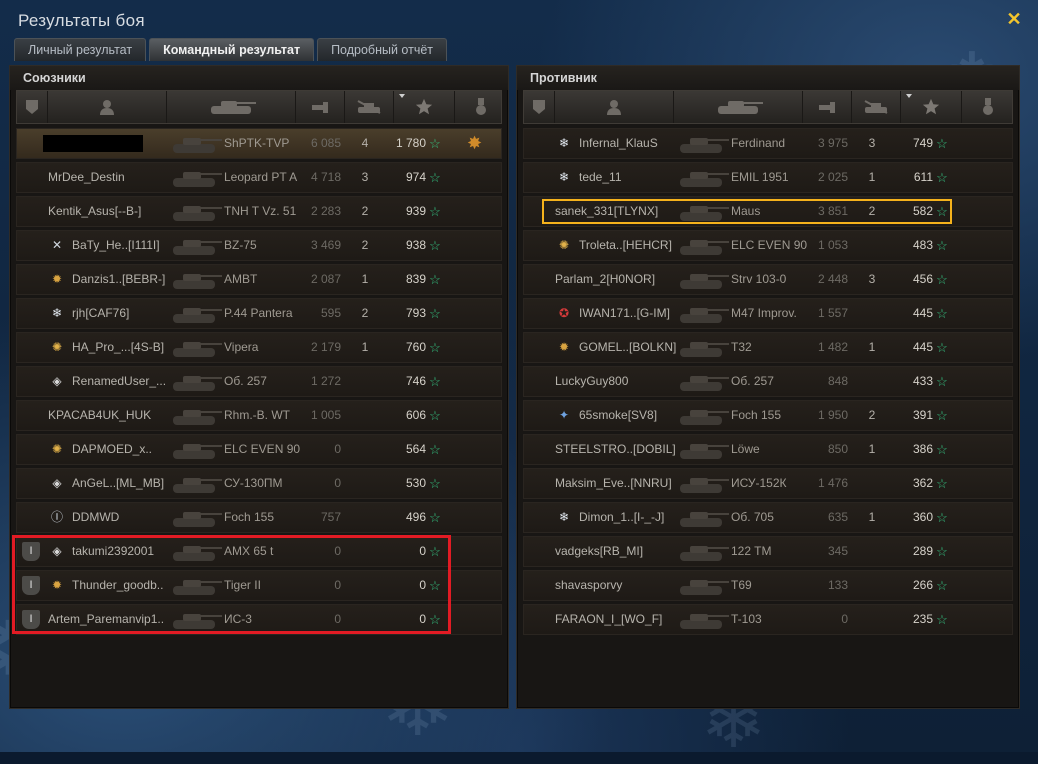 This screenshot has width=1038, height=764. Describe the element at coordinates (922, 347) in the screenshot. I see `xp-value: 445` at that location.